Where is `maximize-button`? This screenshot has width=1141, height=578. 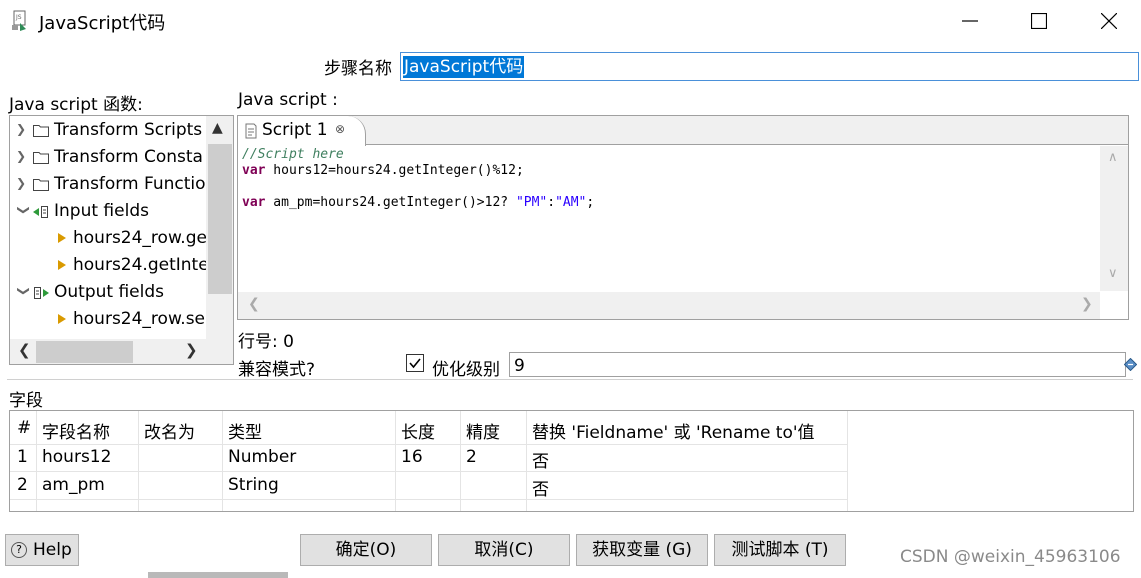
maximize-button is located at coordinates (1039, 21).